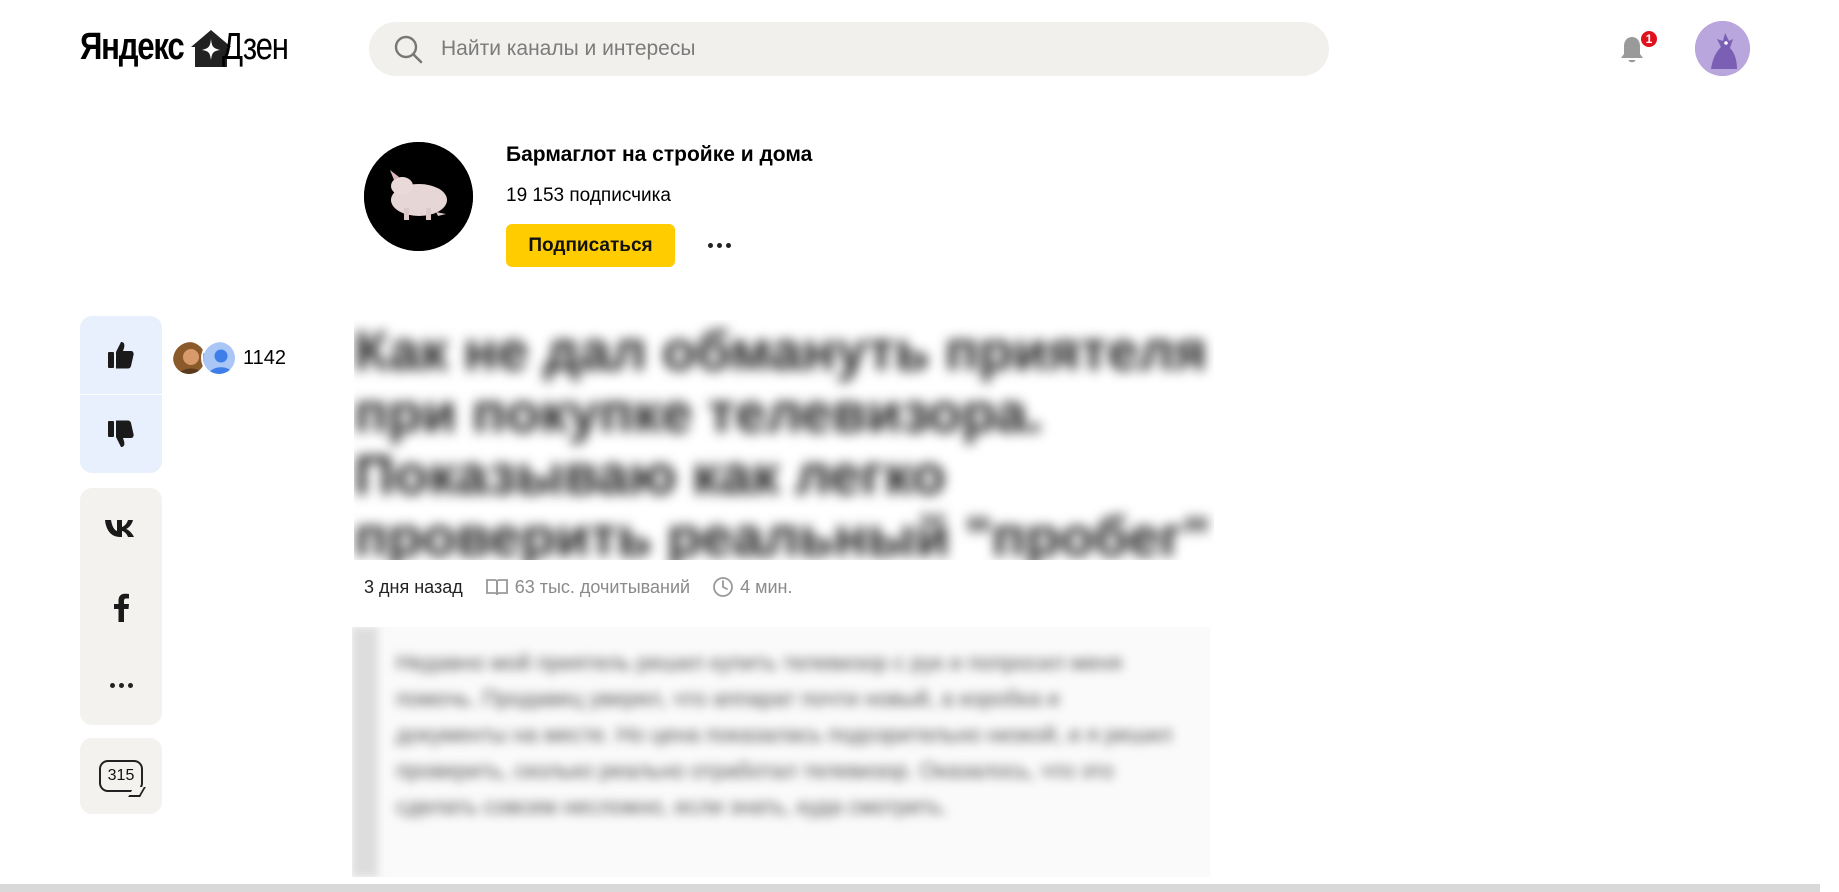 Image resolution: width=1839 pixels, height=892 pixels. Describe the element at coordinates (365, 752) in the screenshot. I see `quote-bar` at that location.